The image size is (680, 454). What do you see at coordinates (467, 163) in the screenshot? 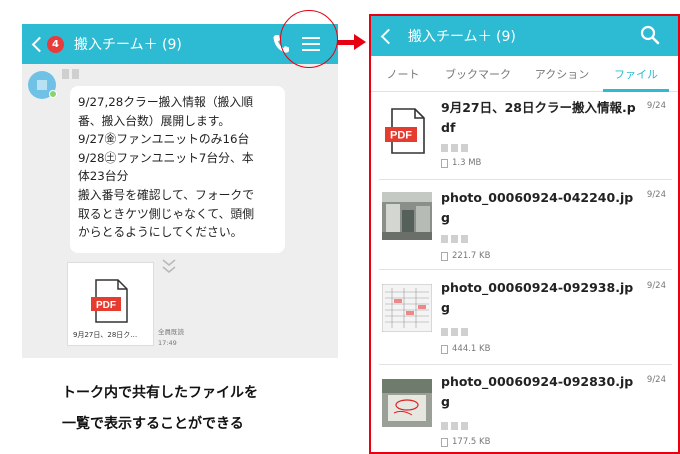
I see `file-size-text: 1.3 MB` at bounding box center [467, 163].